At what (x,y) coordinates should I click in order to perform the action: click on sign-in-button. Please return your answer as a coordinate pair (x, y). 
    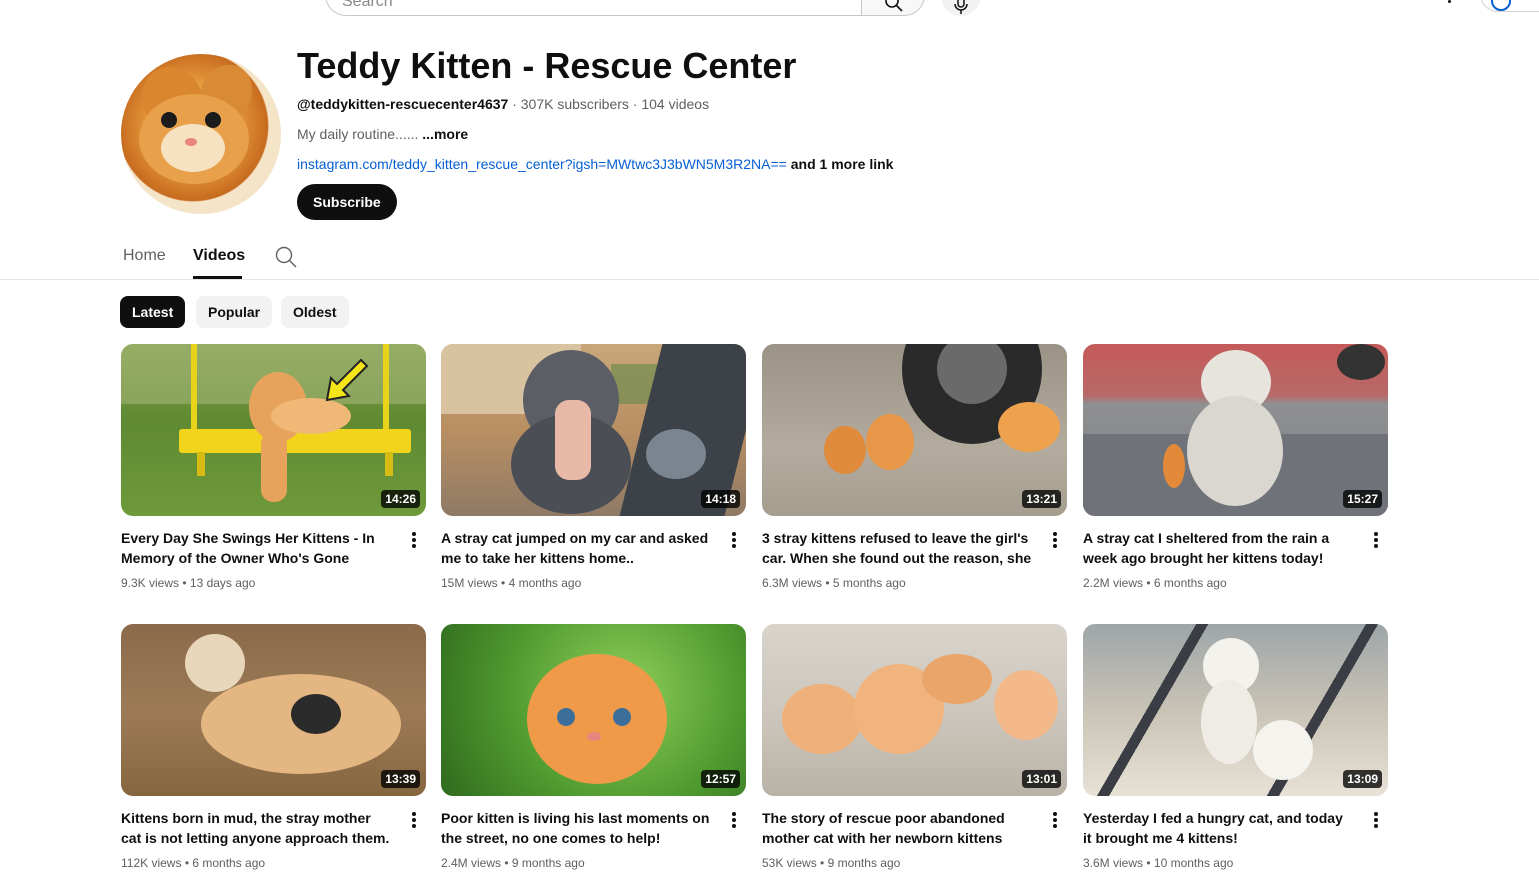
    Looking at the image, I should click on (1509, 6).